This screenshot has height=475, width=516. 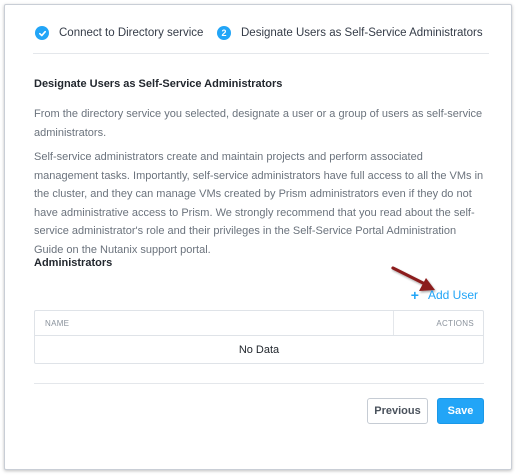 I want to click on save-button: Save, so click(x=460, y=411).